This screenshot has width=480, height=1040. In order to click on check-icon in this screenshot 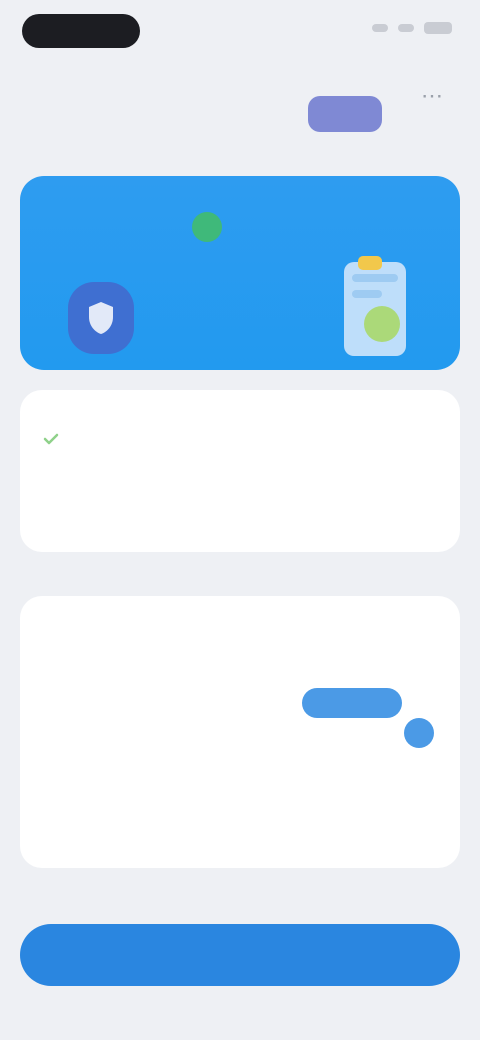, I will do `click(51, 439)`.